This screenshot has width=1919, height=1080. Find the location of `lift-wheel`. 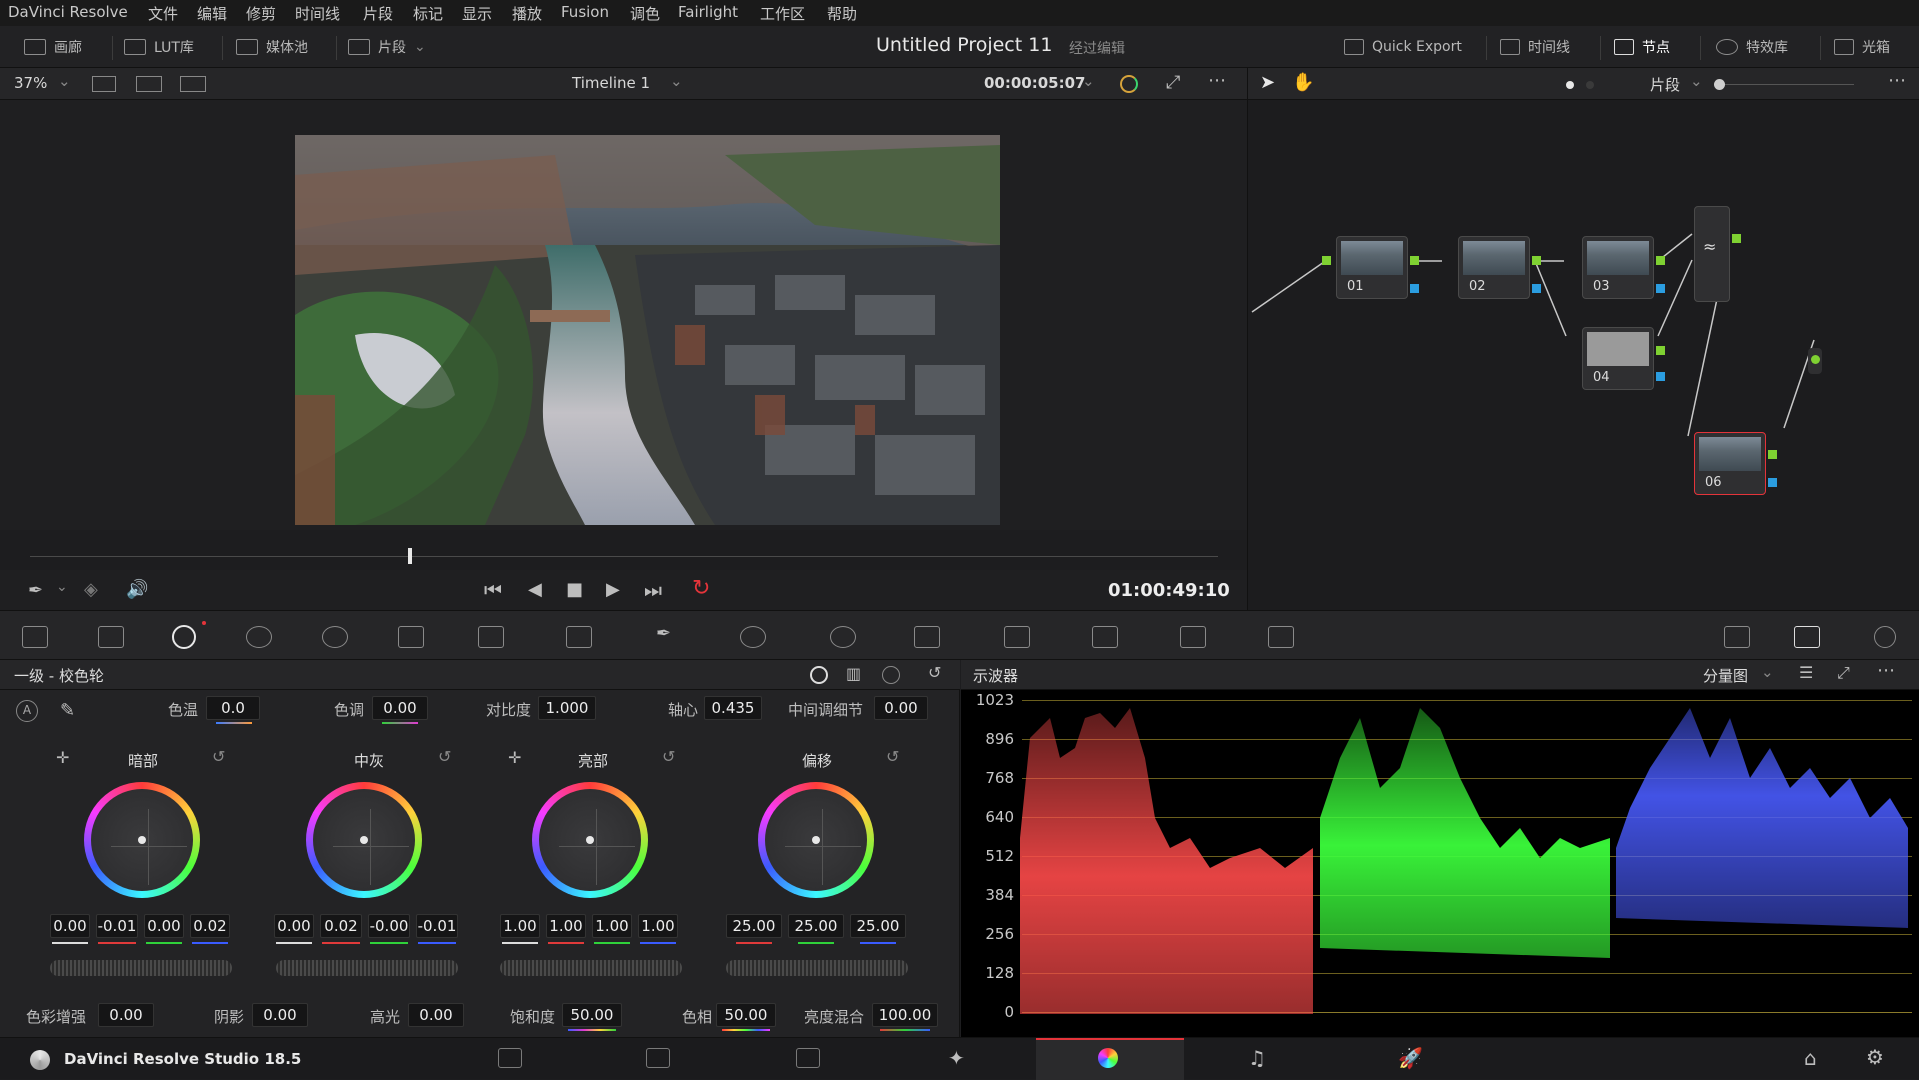

lift-wheel is located at coordinates (142, 840).